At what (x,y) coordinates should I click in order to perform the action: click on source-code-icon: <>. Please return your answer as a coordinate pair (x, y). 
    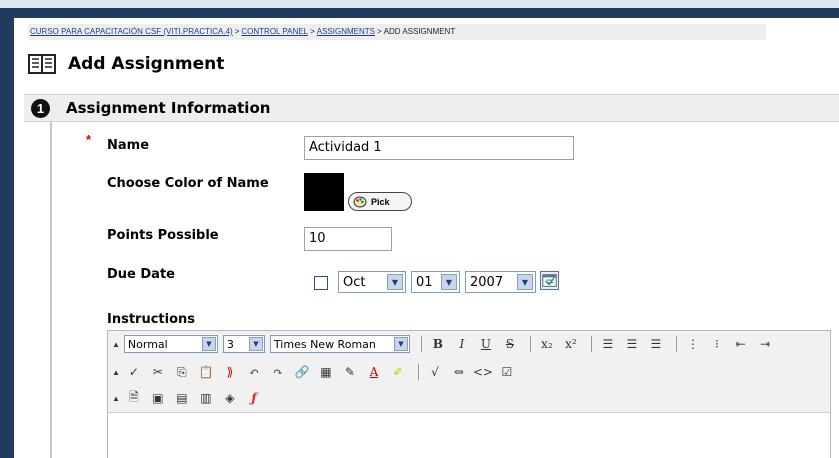
    Looking at the image, I should click on (483, 372).